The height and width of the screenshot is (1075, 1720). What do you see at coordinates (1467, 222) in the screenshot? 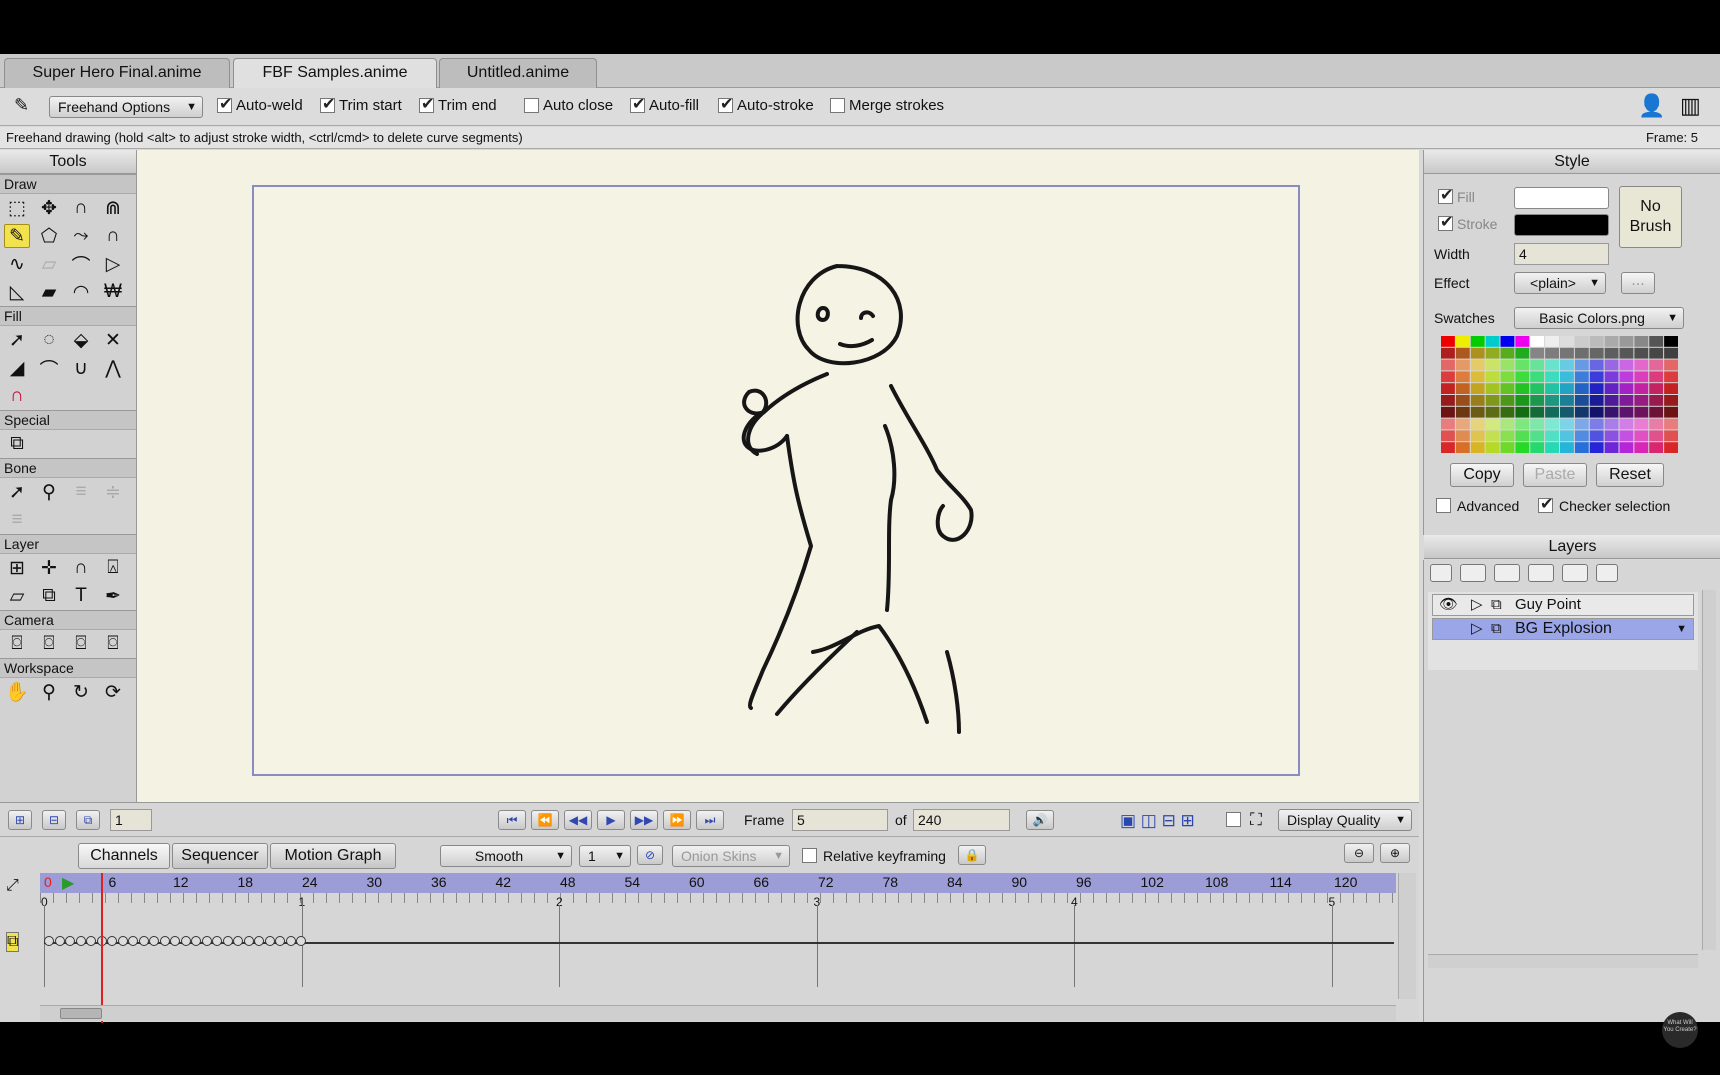
I see `stroke-checkbox: Stroke` at bounding box center [1467, 222].